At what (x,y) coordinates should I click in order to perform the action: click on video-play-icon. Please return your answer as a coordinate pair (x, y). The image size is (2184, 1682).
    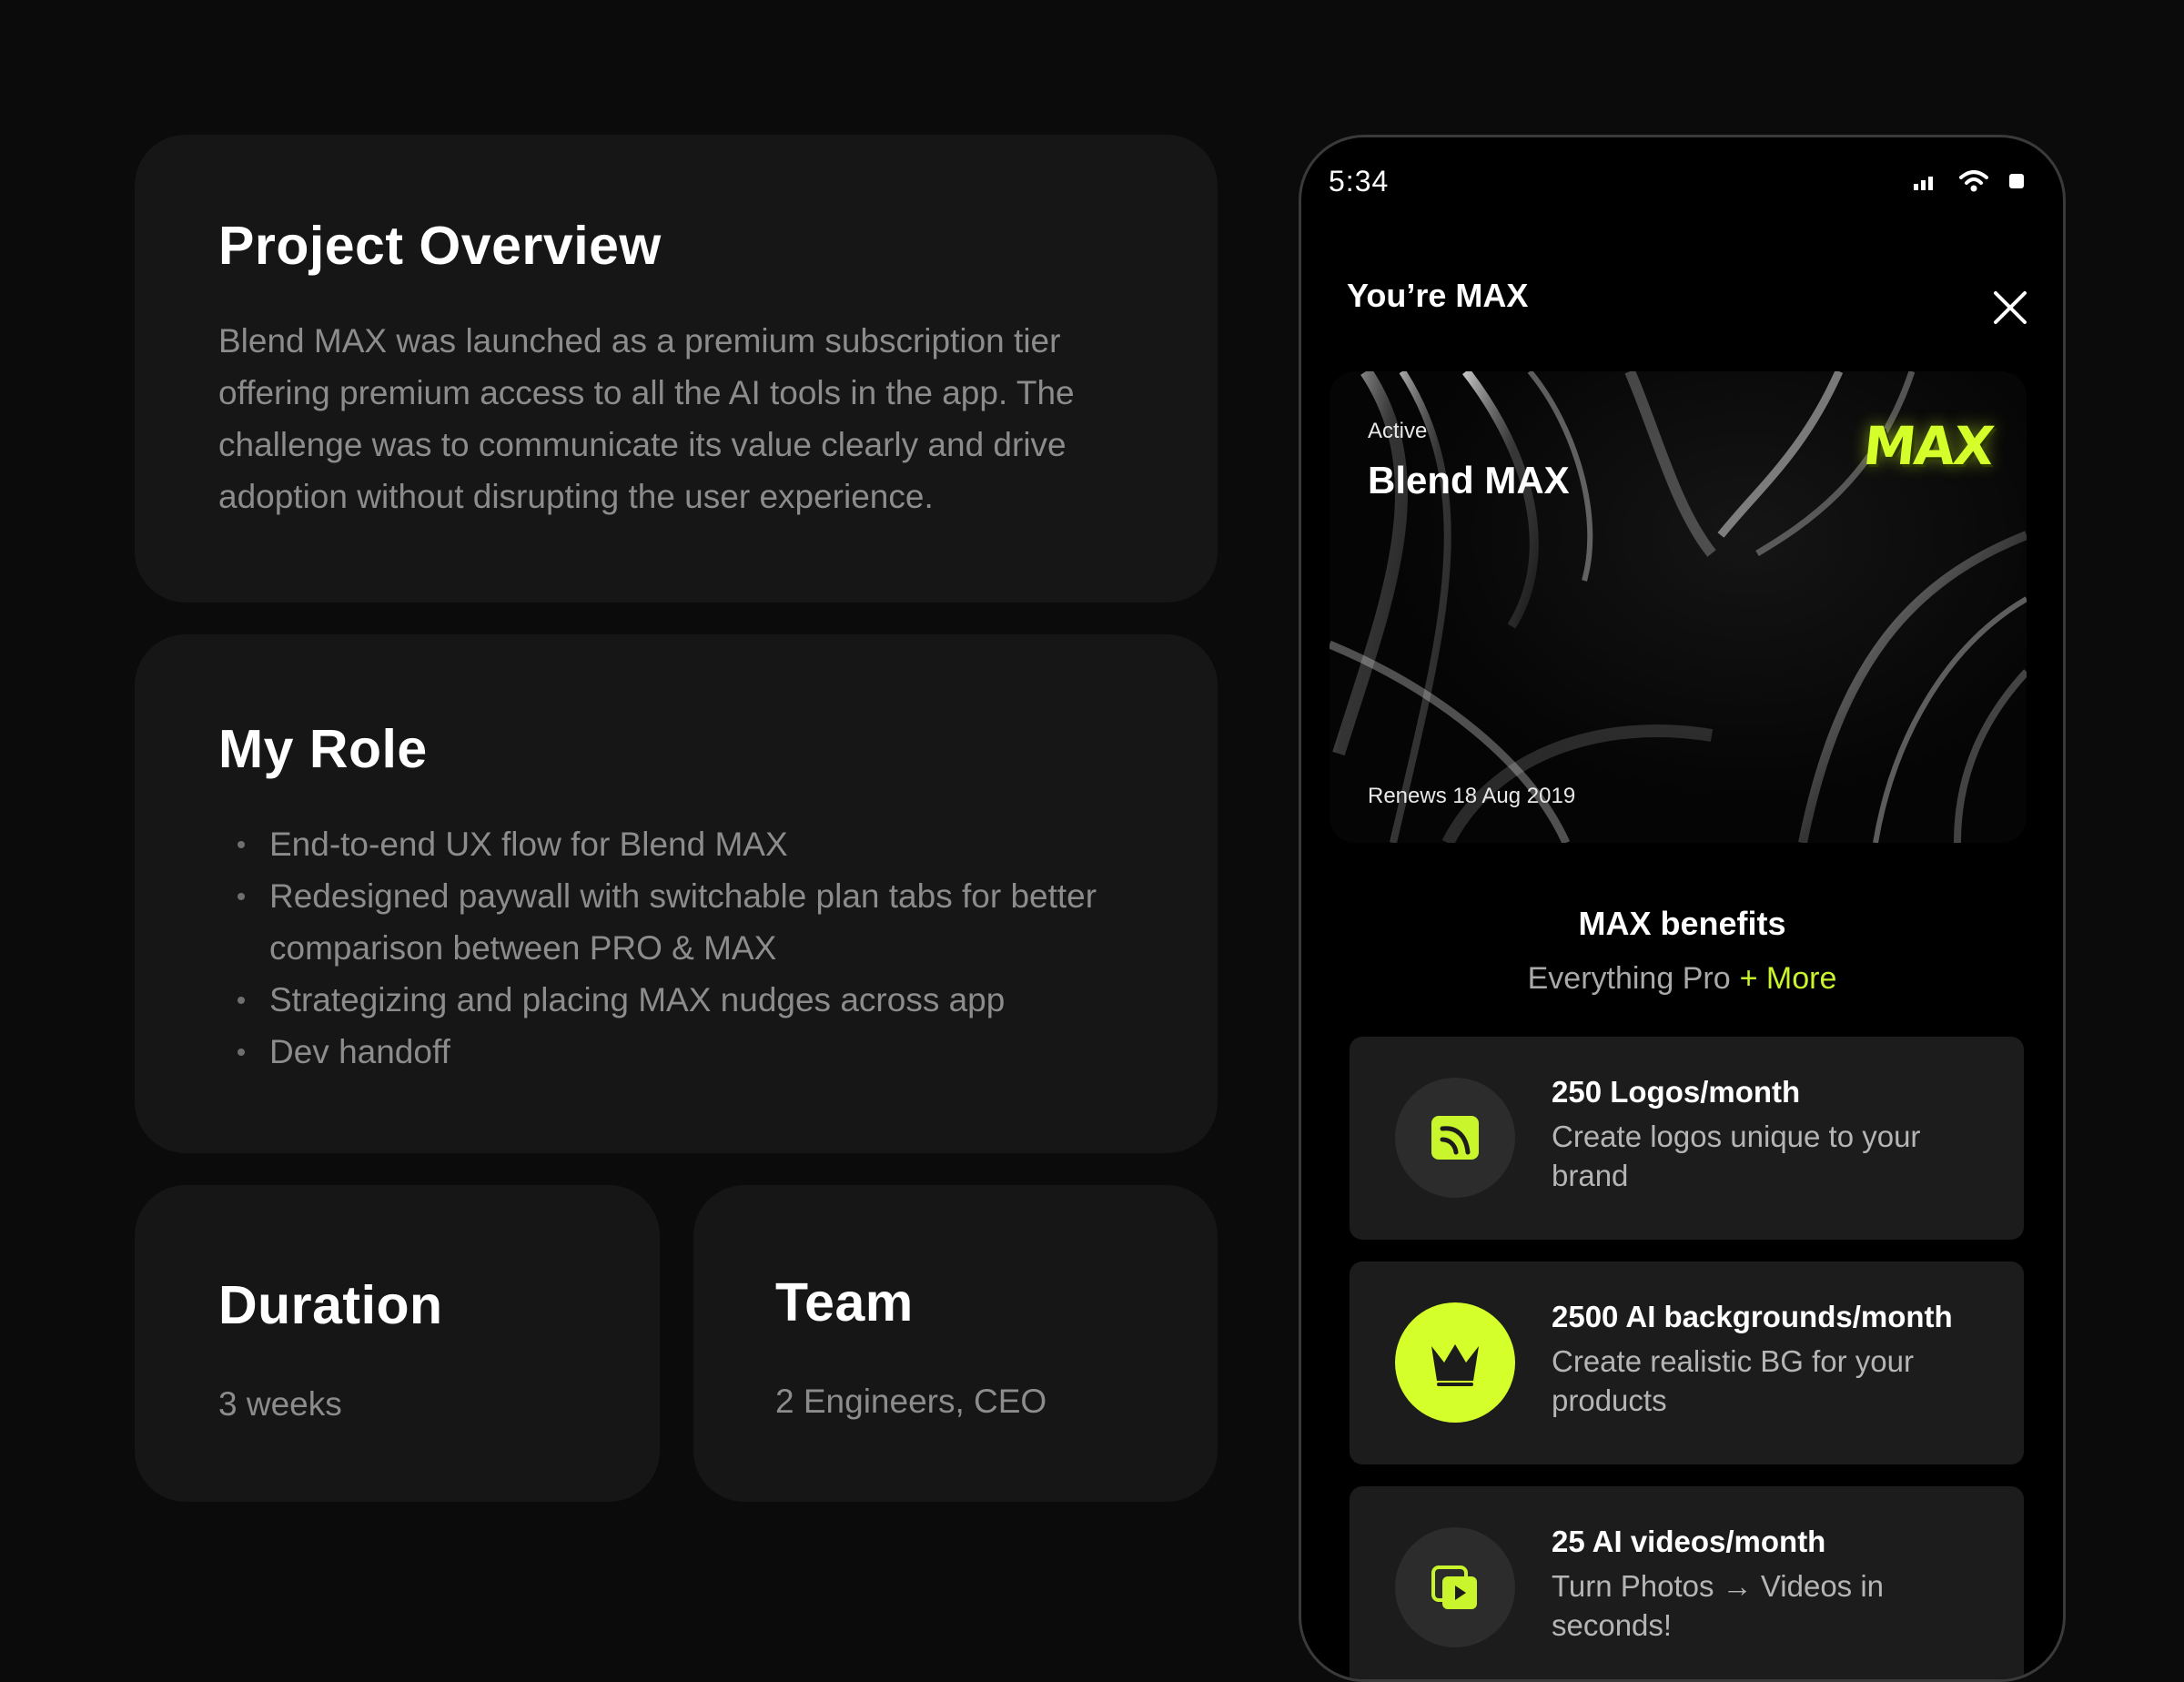
    Looking at the image, I should click on (1454, 1587).